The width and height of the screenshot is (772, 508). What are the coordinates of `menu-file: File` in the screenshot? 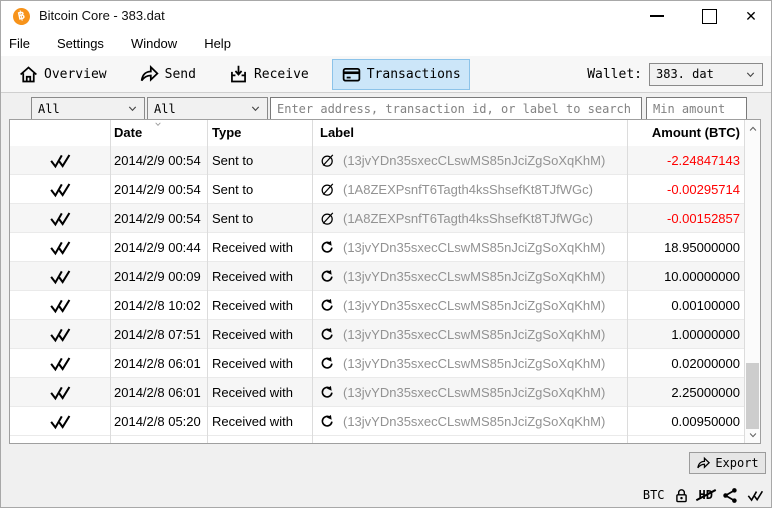 It's located at (19, 43).